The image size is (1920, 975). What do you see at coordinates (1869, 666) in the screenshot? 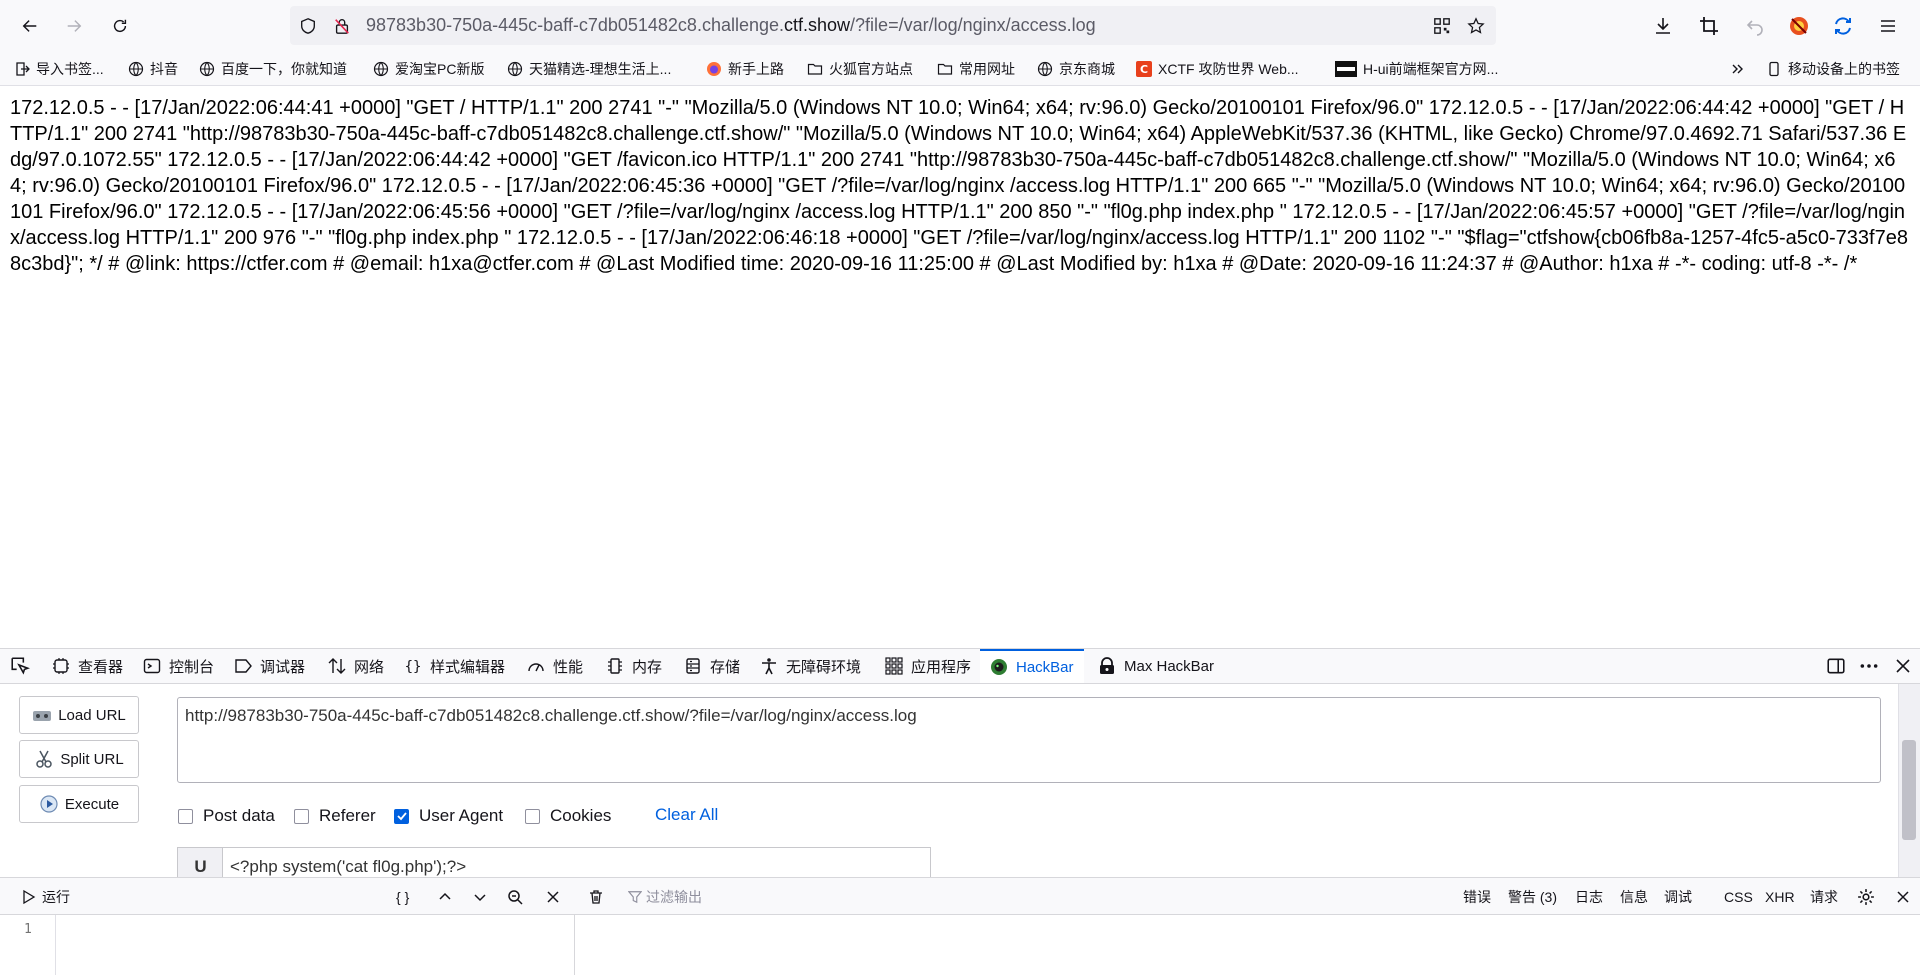
I see `more-options-icon` at bounding box center [1869, 666].